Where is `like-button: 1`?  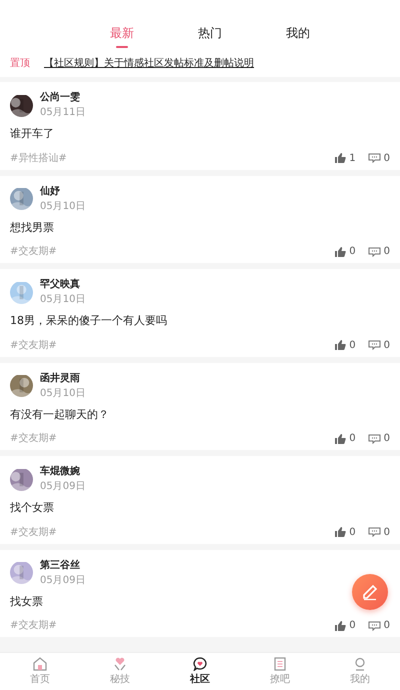 like-button: 1 is located at coordinates (345, 158).